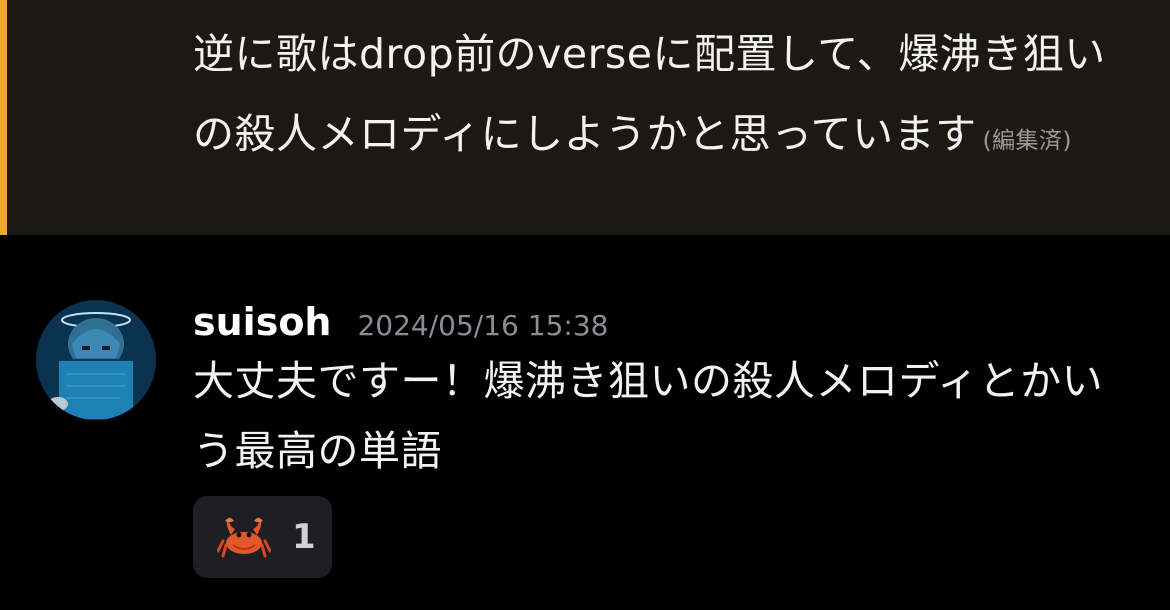 This screenshot has height=610, width=1170. I want to click on user-avatar, so click(96, 360).